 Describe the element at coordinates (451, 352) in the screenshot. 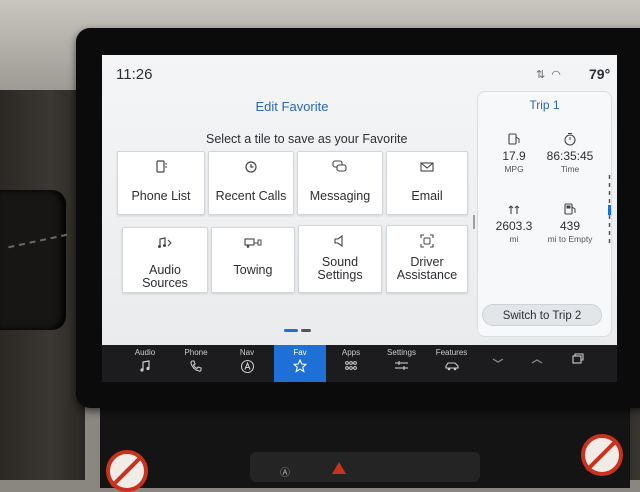

I see `nav-label: Features` at that location.